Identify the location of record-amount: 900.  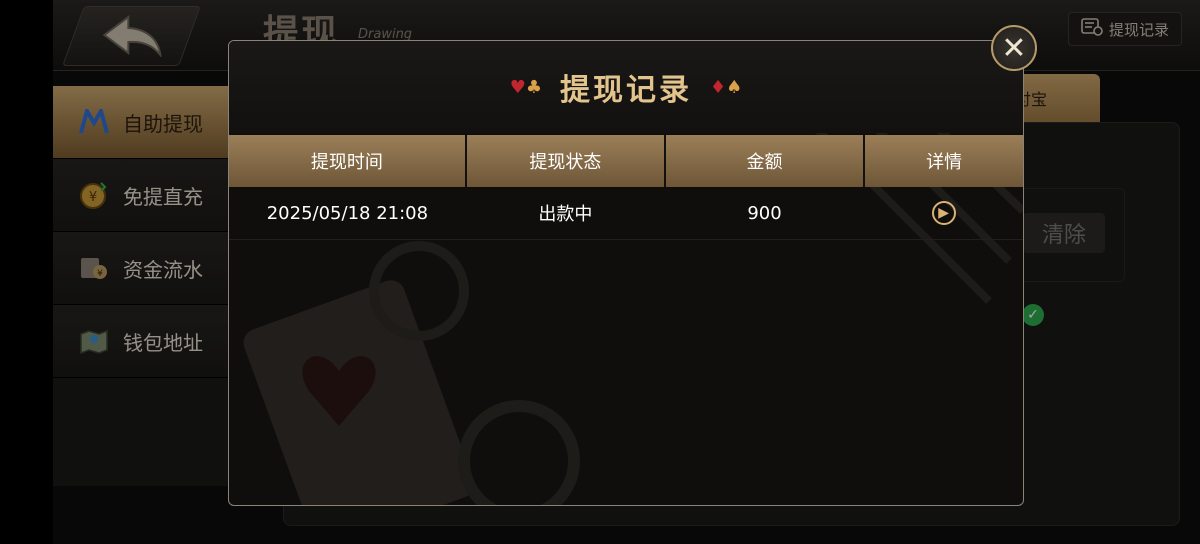
(764, 213).